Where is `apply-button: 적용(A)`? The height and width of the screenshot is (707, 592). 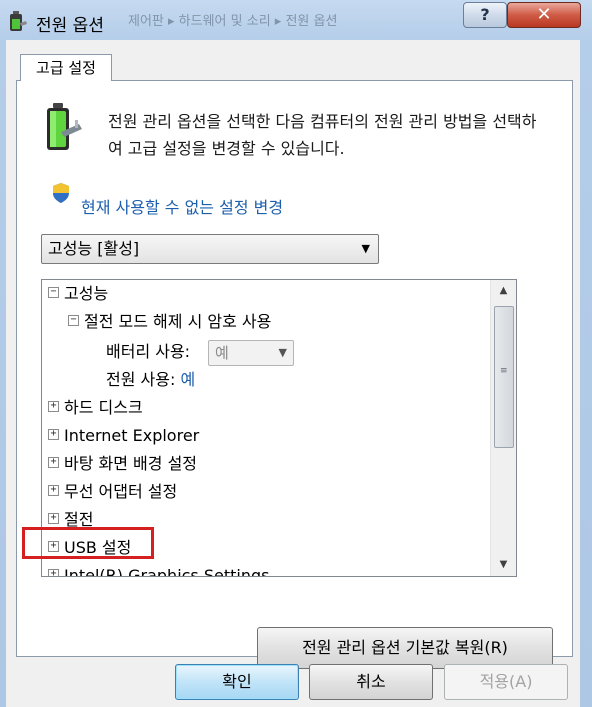
apply-button: 적용(A) is located at coordinates (506, 682).